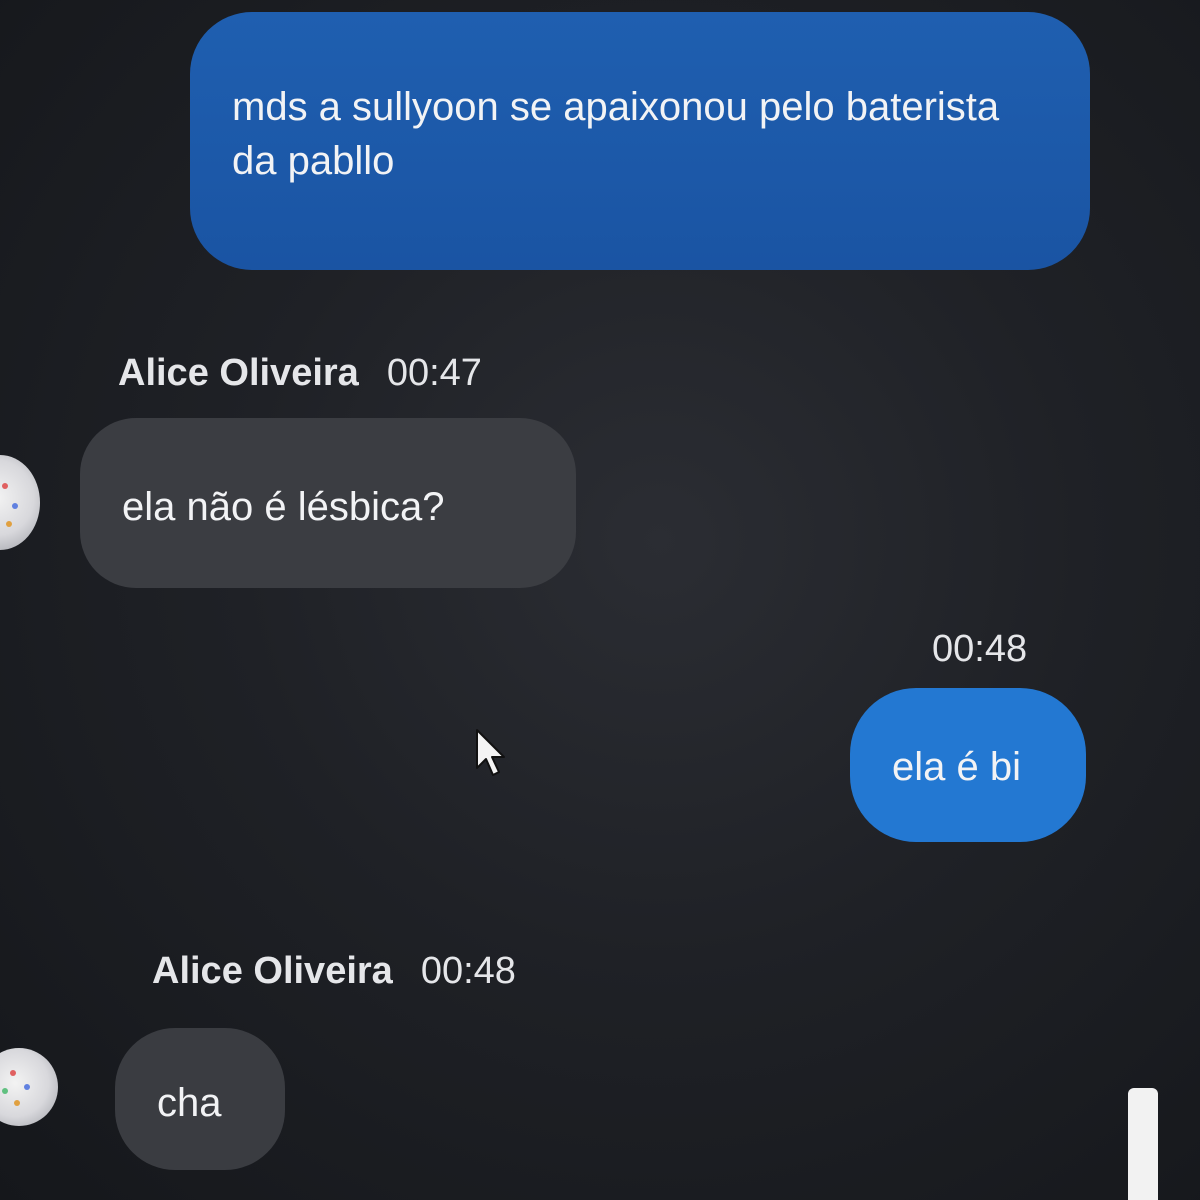 The width and height of the screenshot is (1200, 1200). Describe the element at coordinates (956, 767) in the screenshot. I see `message-text: ela é bi` at that location.